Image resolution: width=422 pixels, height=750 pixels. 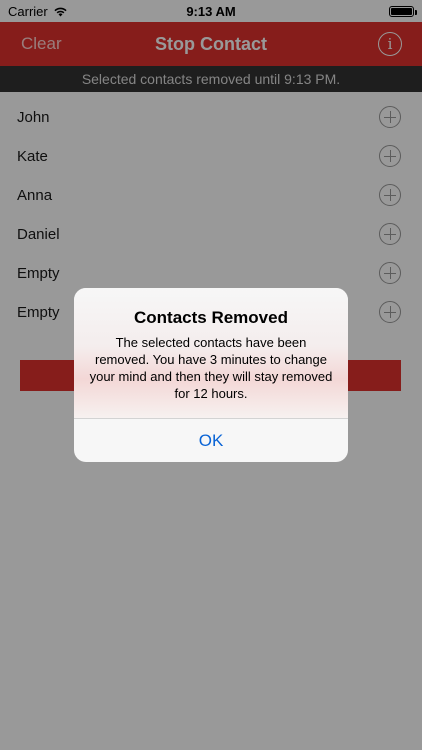 What do you see at coordinates (211, 317) in the screenshot?
I see `alert-title: Contacts Removed` at bounding box center [211, 317].